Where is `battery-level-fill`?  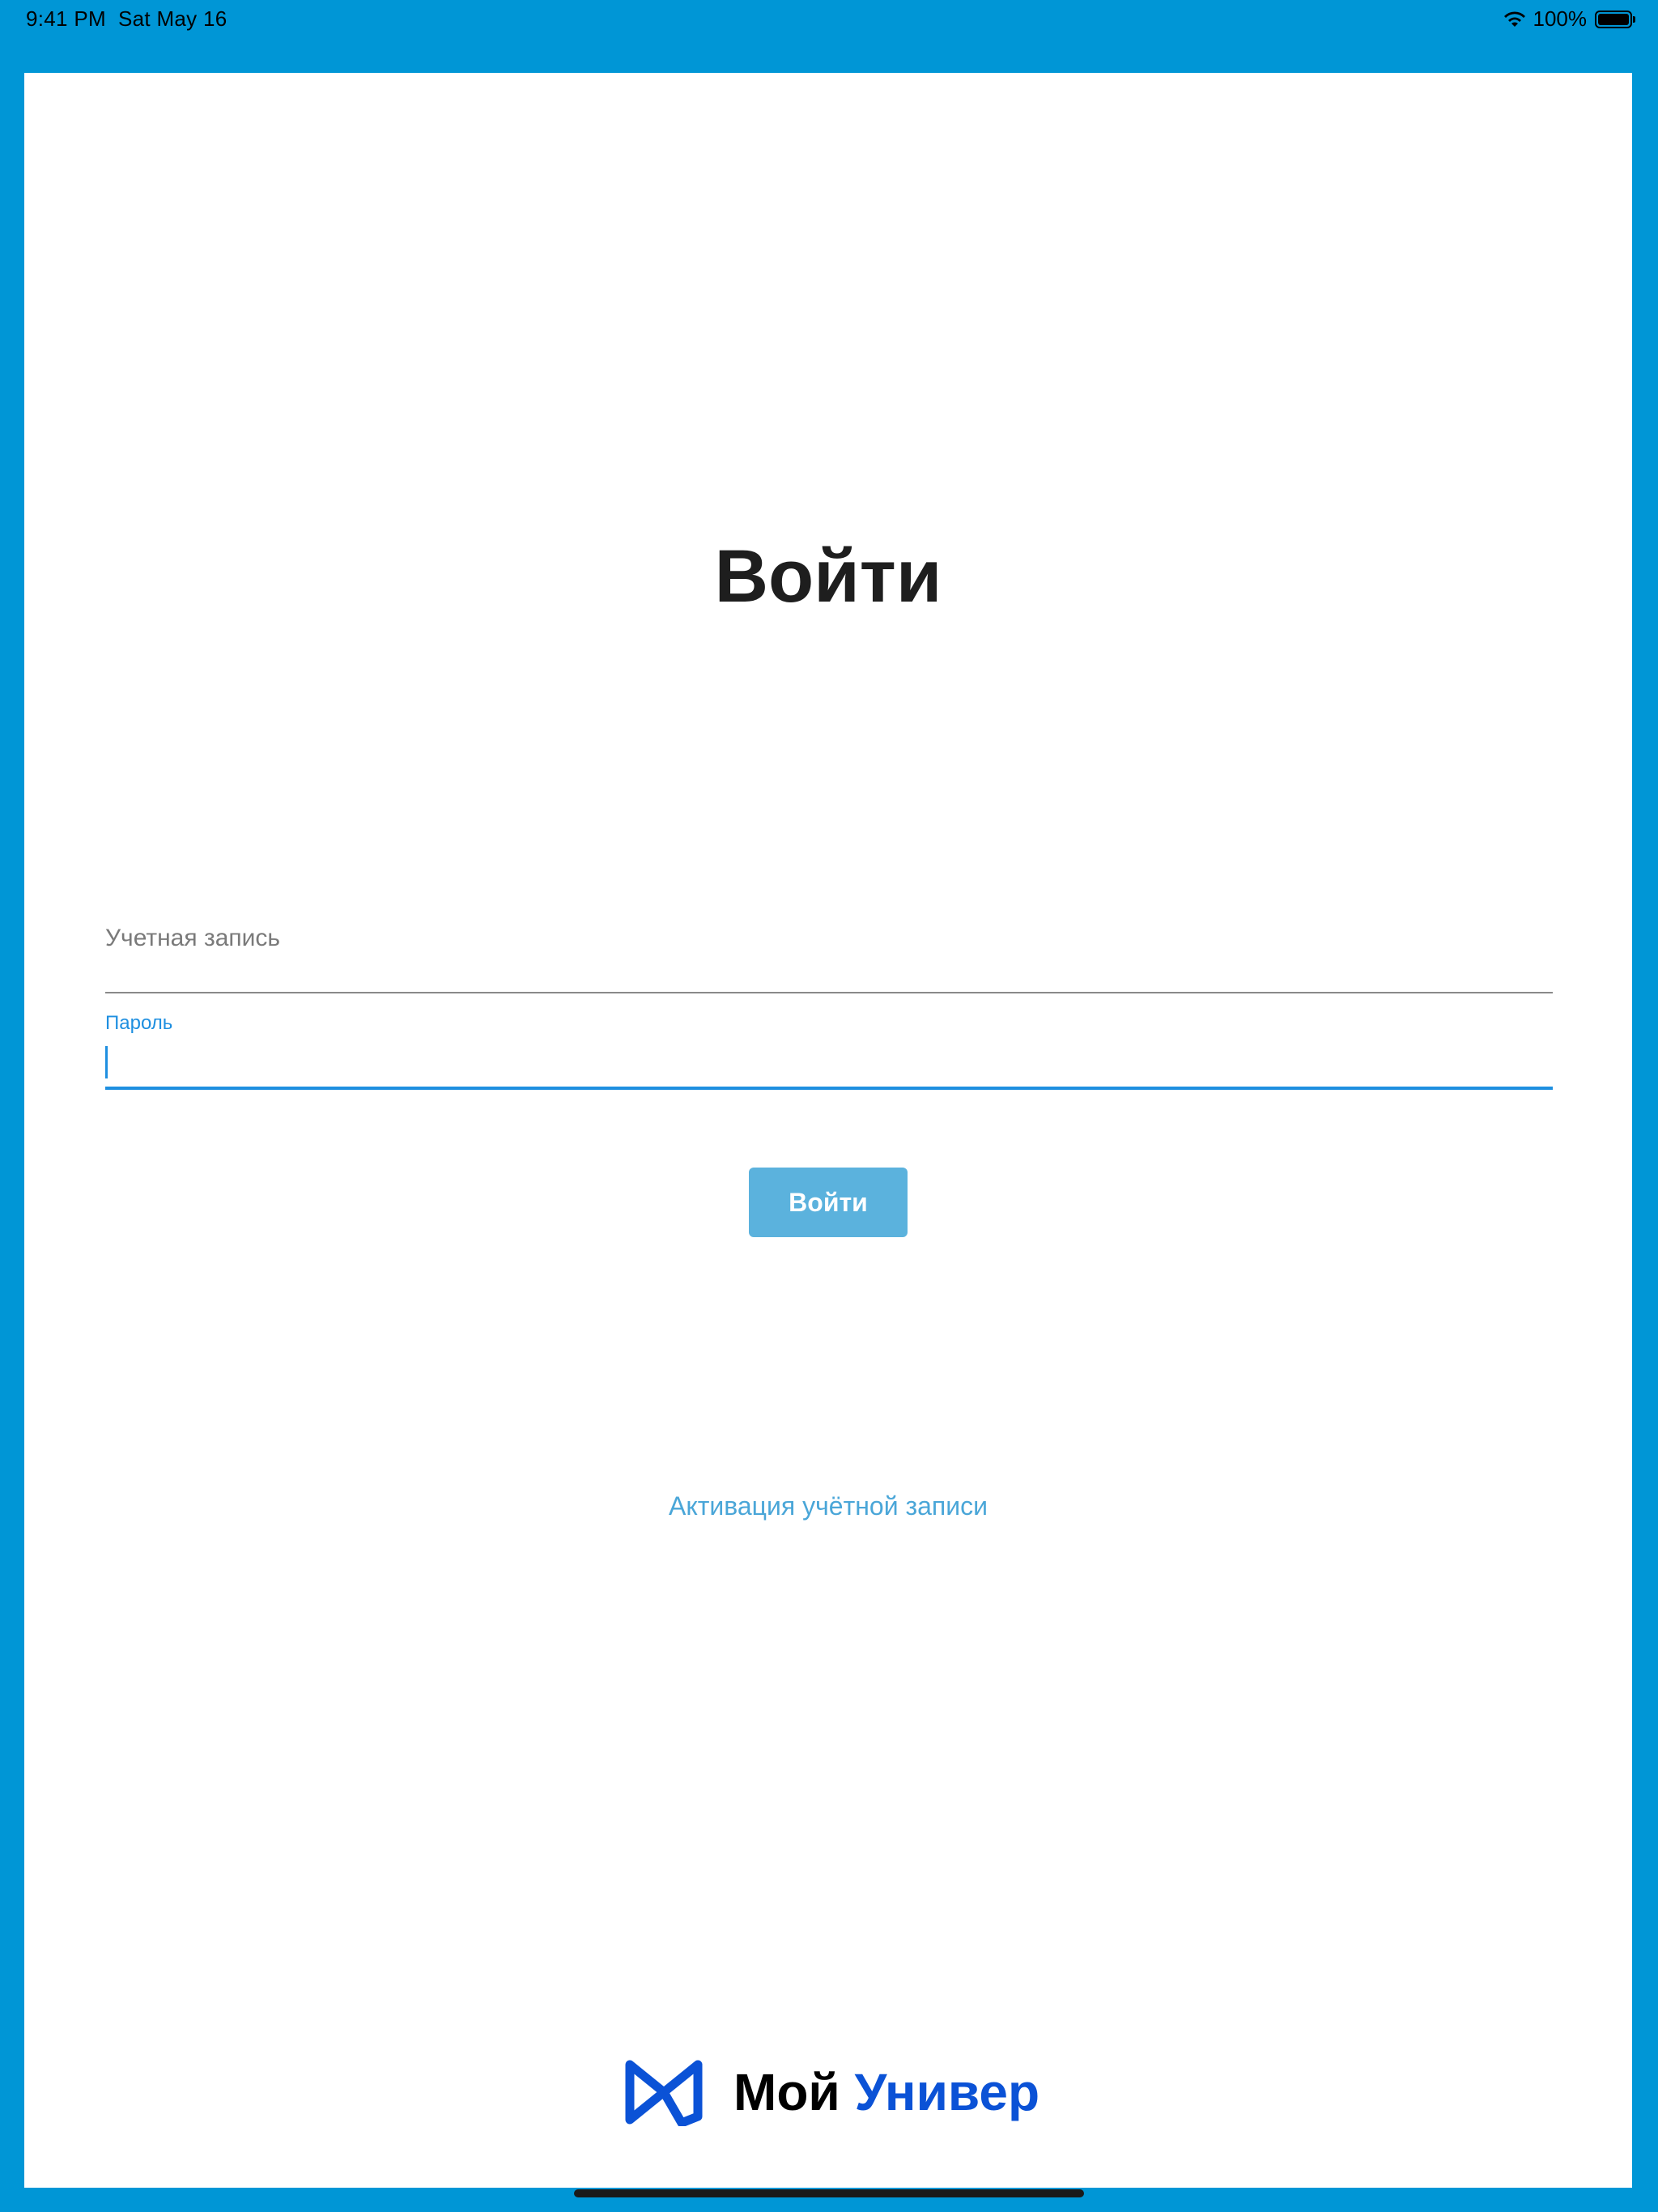
battery-level-fill is located at coordinates (1613, 19).